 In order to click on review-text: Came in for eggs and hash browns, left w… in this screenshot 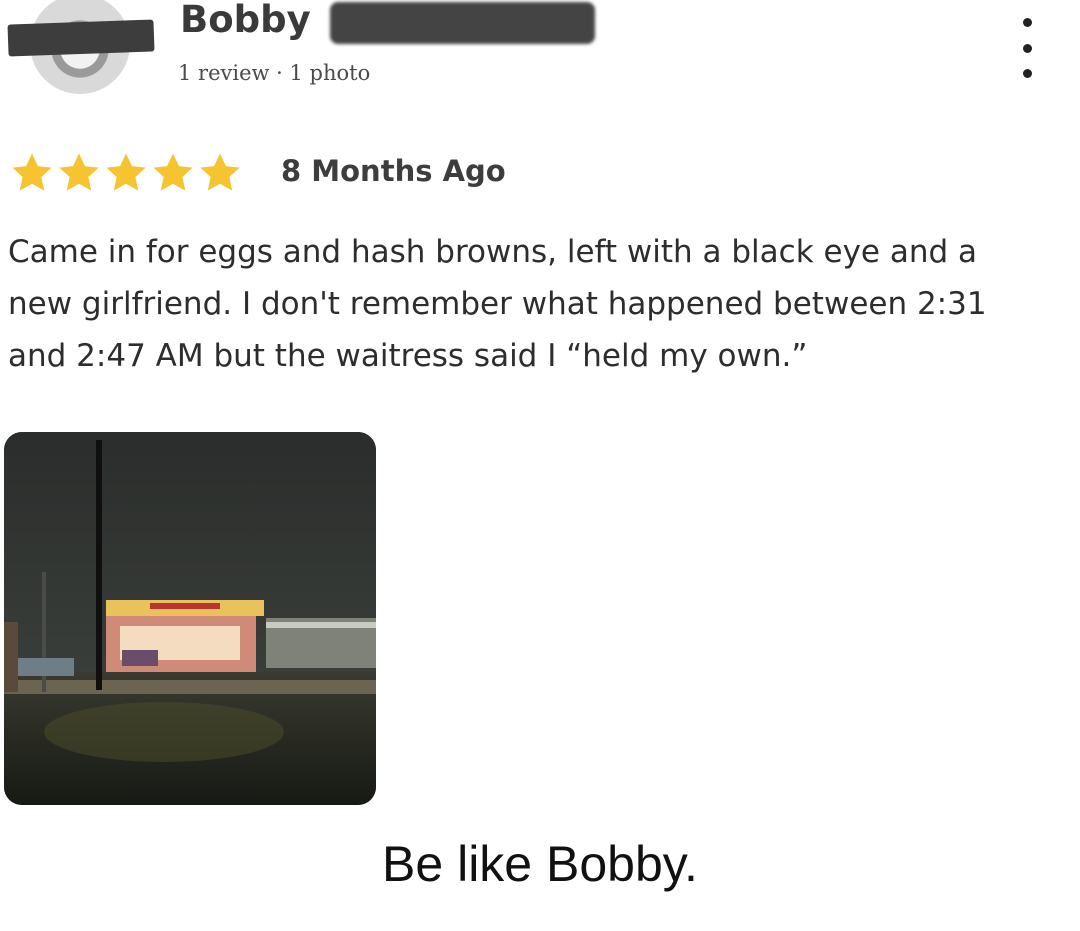, I will do `click(497, 304)`.